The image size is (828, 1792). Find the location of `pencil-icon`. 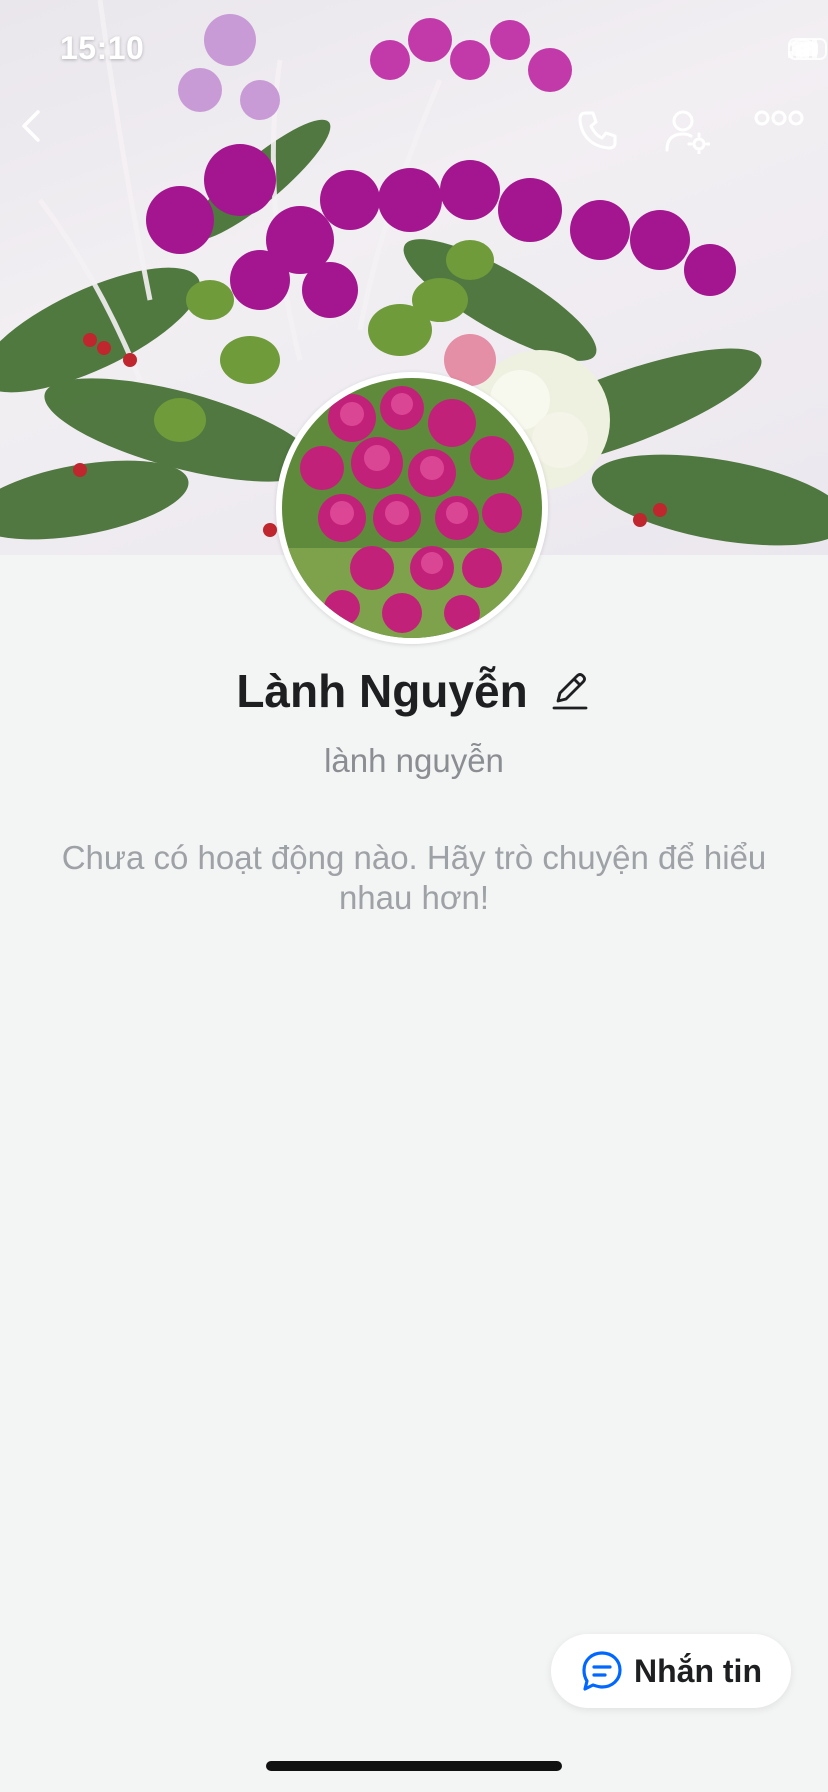

pencil-icon is located at coordinates (570, 691).